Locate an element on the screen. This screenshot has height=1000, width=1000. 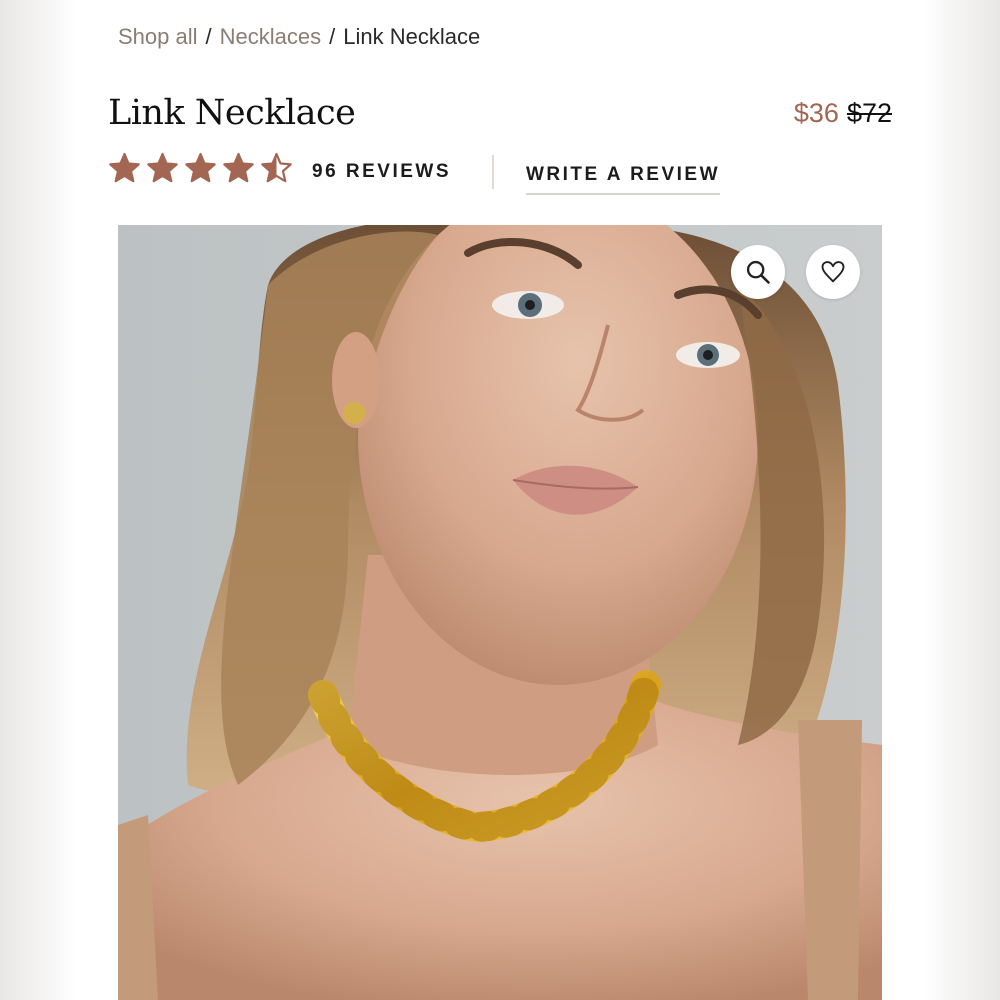
wishlist-button is located at coordinates (833, 272).